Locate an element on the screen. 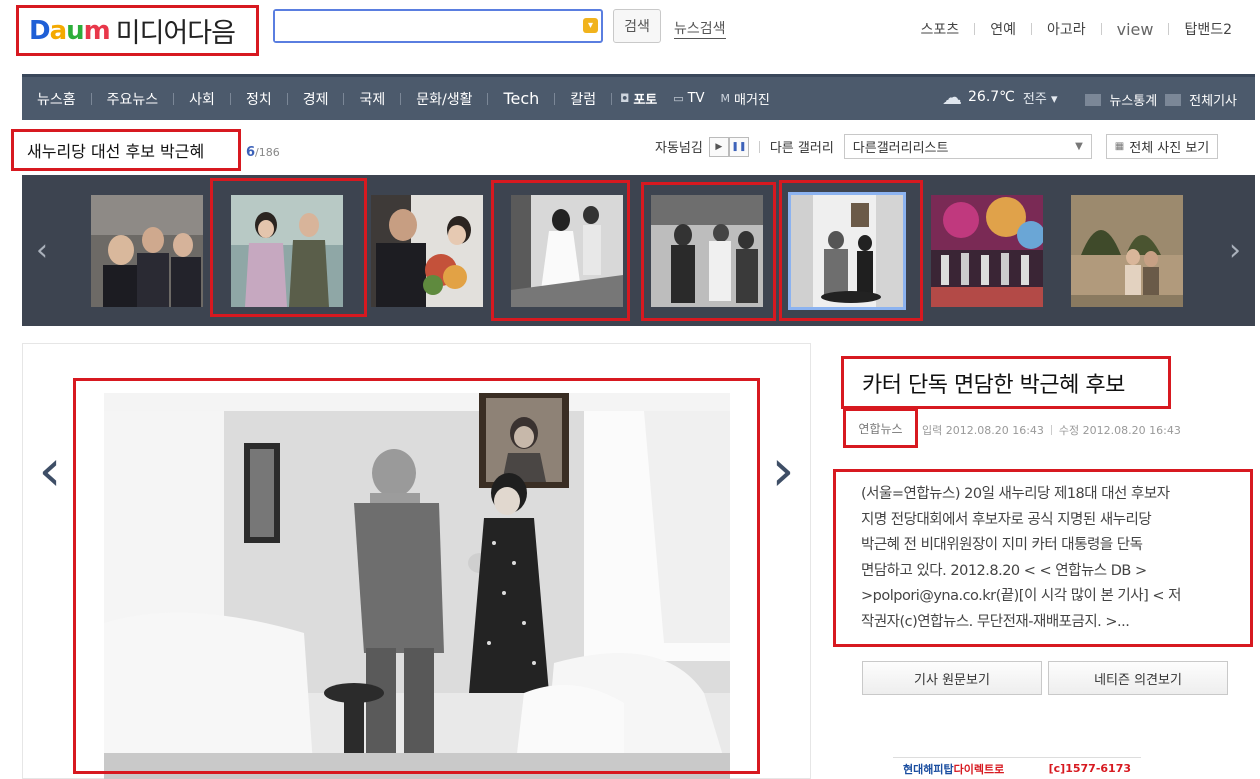 Image resolution: width=1260 pixels, height=779 pixels. autoplay-controls: ▶ ❚❚ is located at coordinates (728, 146).